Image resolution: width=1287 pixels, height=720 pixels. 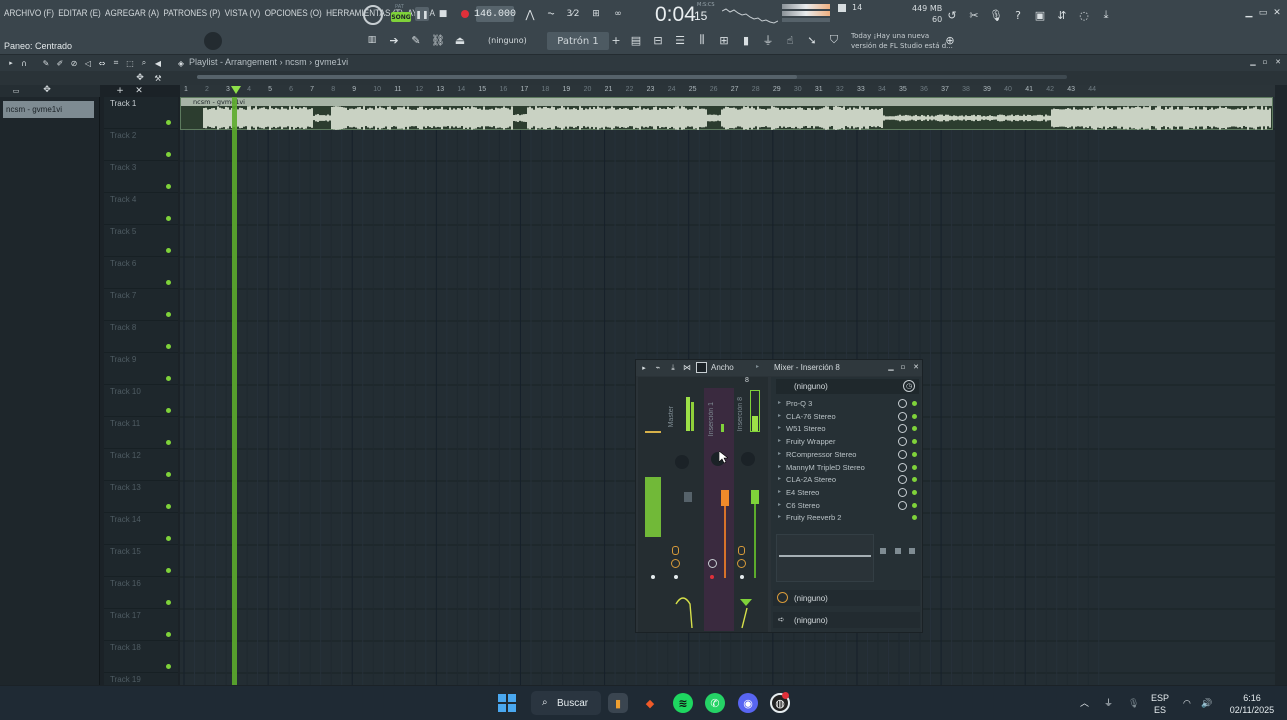 What do you see at coordinates (141, 529) in the screenshot?
I see `track-header: Track 14` at bounding box center [141, 529].